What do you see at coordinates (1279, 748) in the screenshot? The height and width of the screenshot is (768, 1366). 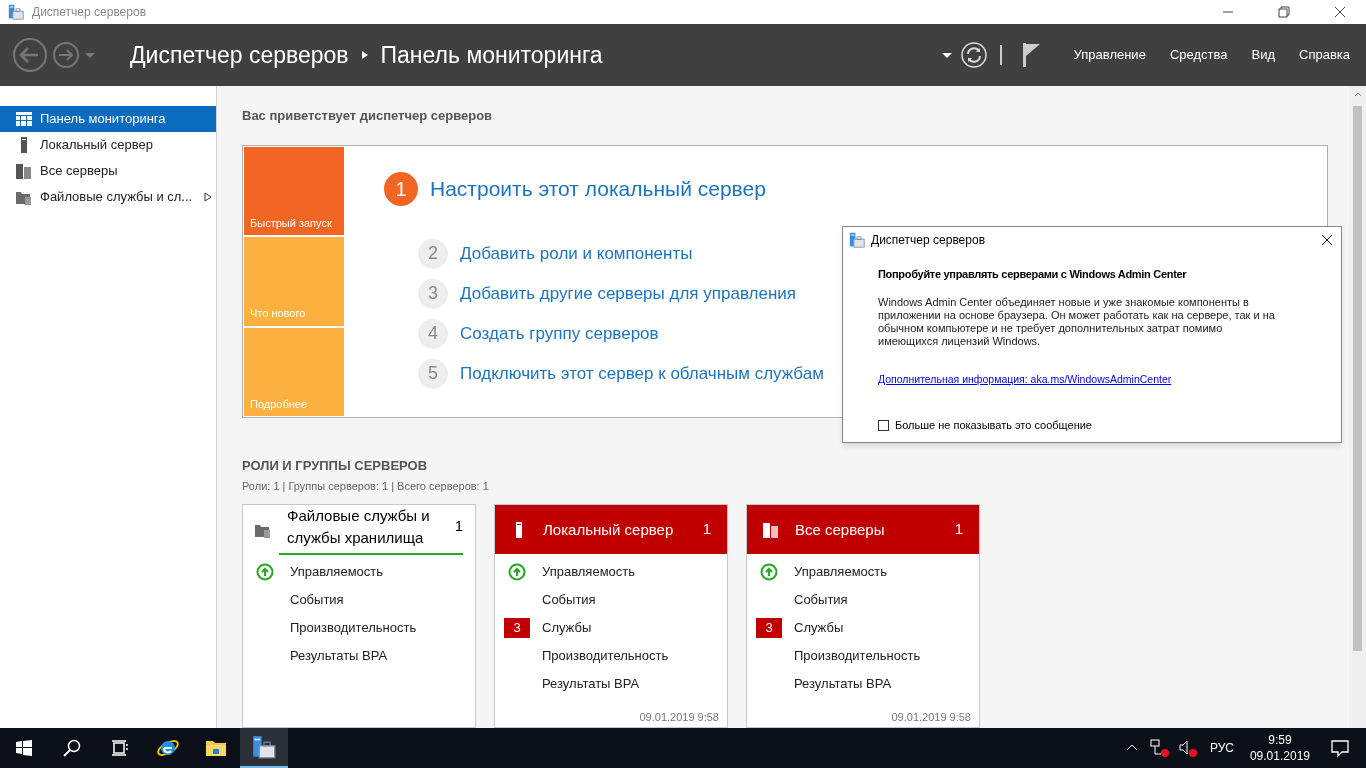 I see `clock: 9:59 09.01.2019` at bounding box center [1279, 748].